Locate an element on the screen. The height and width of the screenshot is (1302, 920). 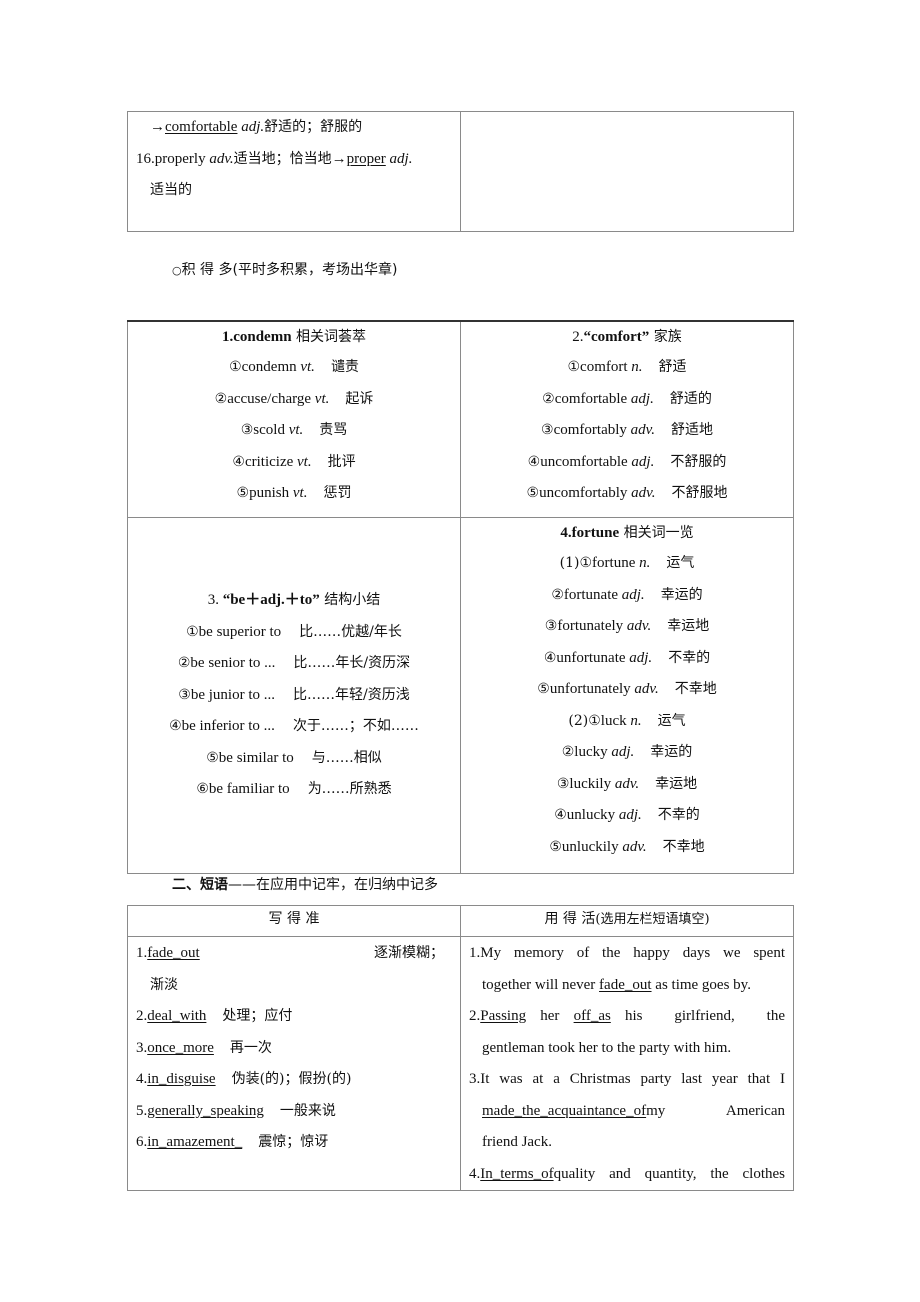
word: unfortunate is located at coordinates (591, 657).